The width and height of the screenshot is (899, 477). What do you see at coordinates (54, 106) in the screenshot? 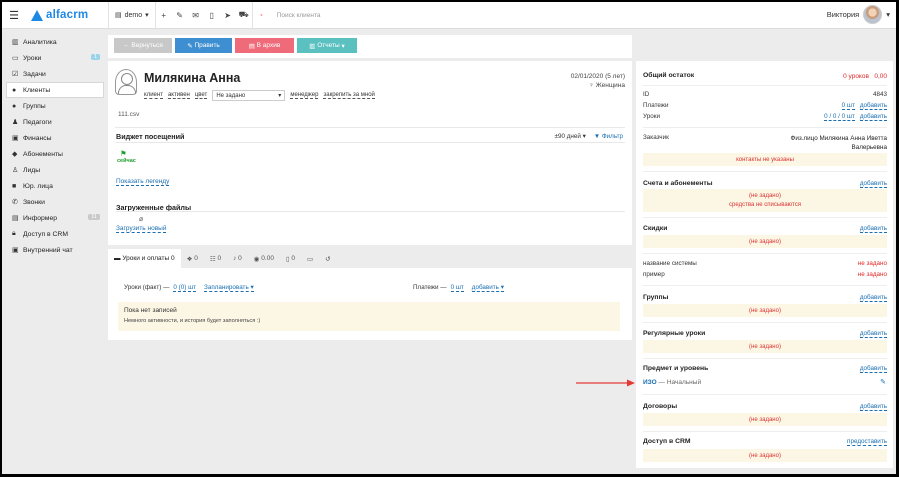
I see `sidebar-item-groups: ● Группы` at bounding box center [54, 106].